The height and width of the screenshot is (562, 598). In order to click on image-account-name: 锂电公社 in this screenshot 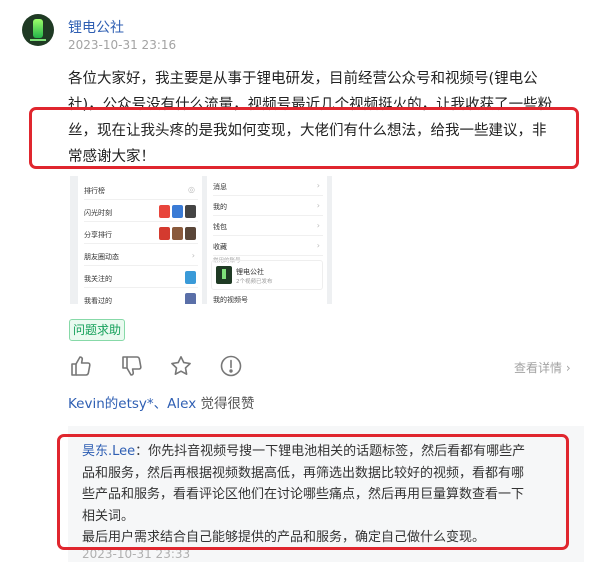, I will do `click(250, 272)`.